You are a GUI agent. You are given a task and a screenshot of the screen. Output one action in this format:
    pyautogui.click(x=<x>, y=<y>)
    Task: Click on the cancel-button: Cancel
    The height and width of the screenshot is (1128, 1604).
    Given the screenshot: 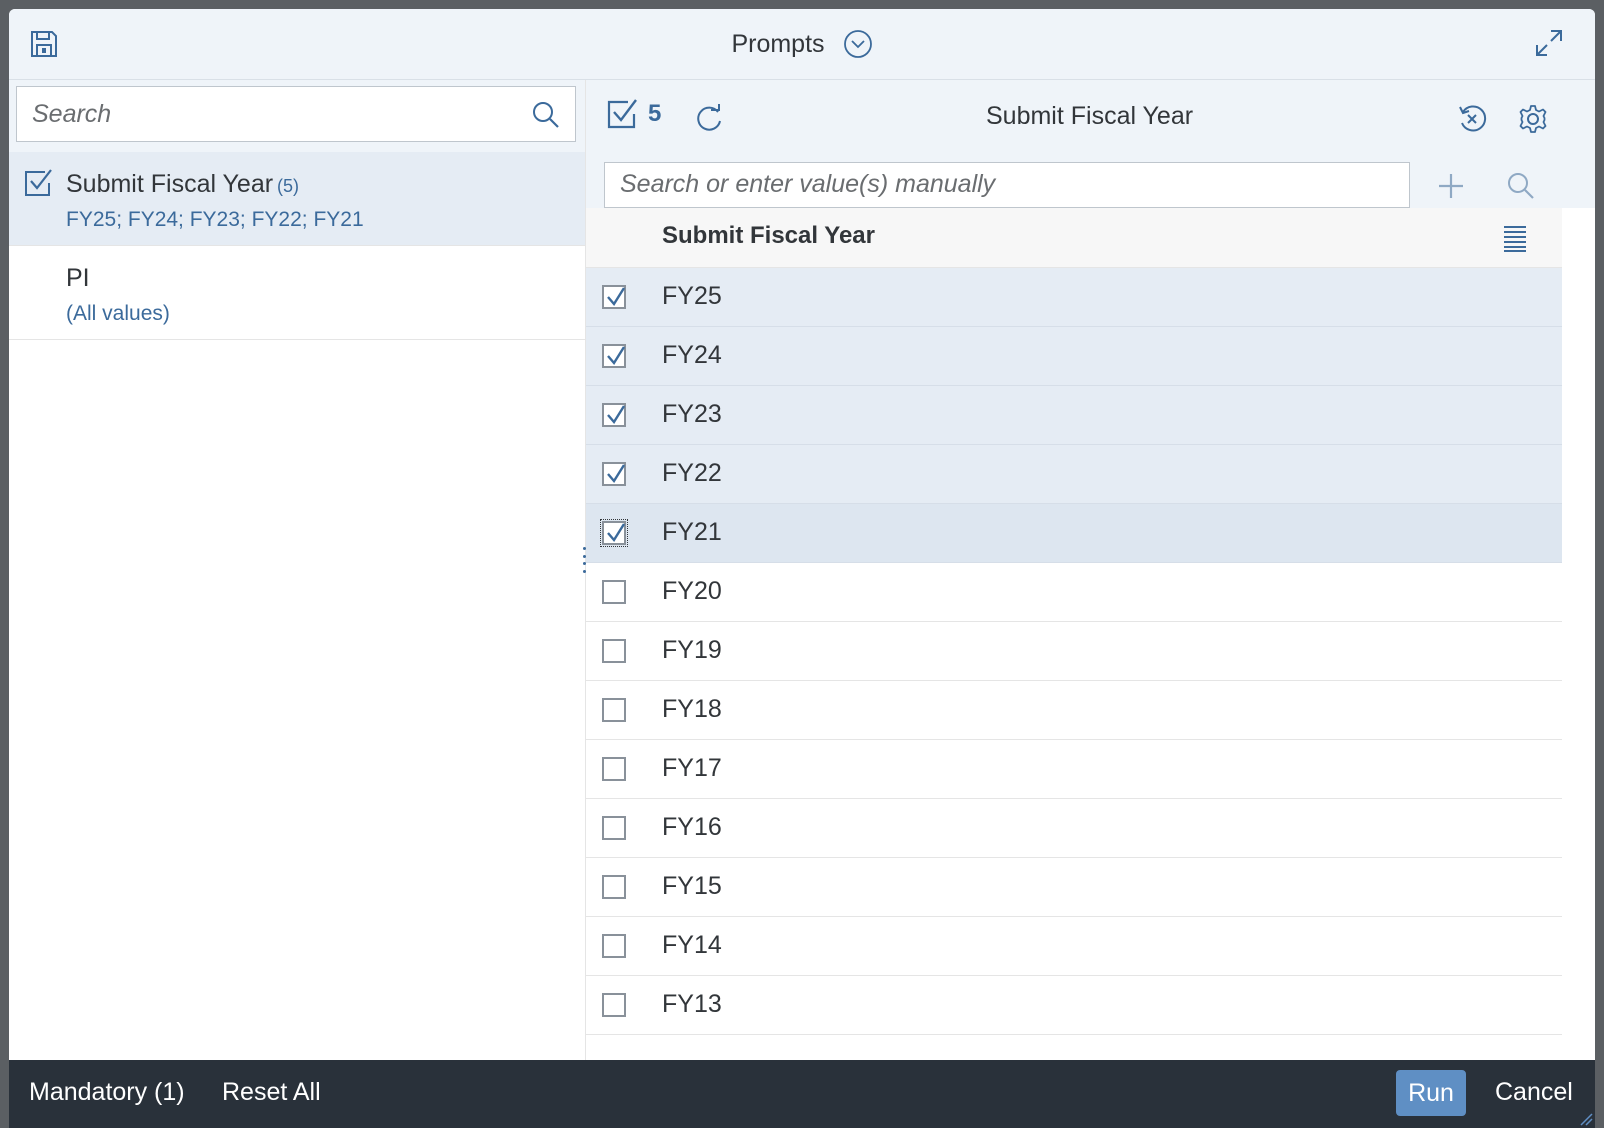 What is the action you would take?
    pyautogui.click(x=1534, y=1092)
    